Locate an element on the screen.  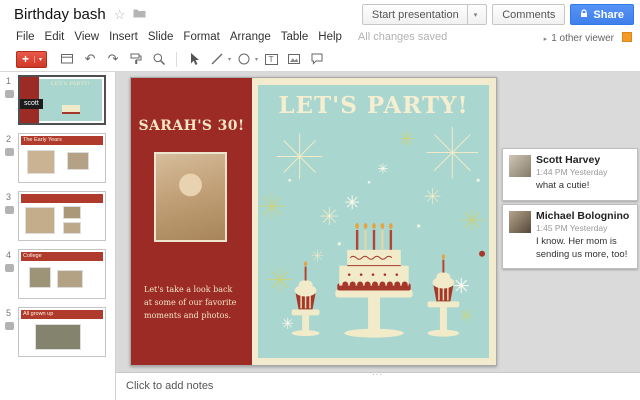
comment-timestamp: 1:45 PM Yesterday is located at coordinates (572, 227).